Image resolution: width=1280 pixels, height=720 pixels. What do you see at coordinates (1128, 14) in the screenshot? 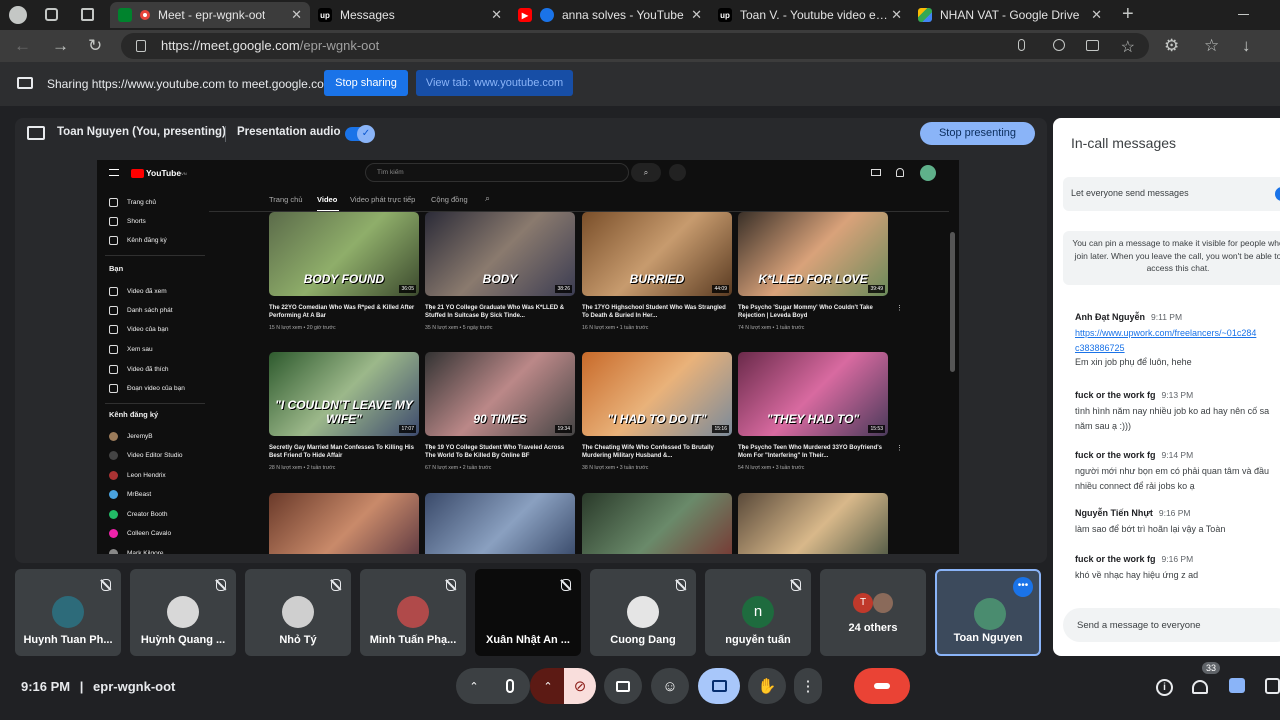
I see `new-tab-button: +` at bounding box center [1128, 14].